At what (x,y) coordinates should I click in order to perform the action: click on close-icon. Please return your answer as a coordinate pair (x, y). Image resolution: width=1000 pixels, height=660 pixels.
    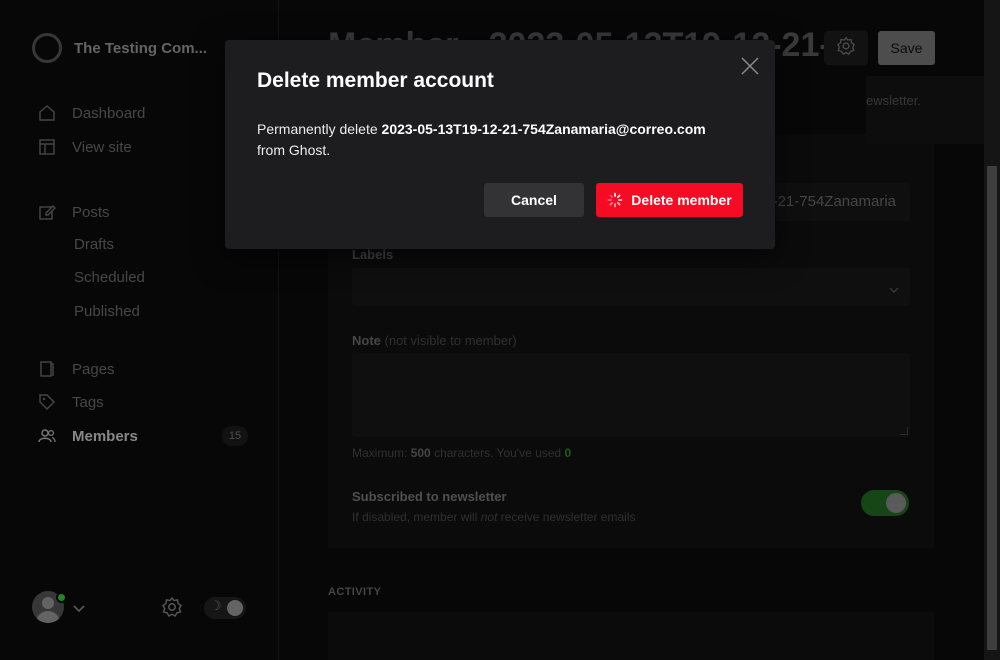
    Looking at the image, I should click on (750, 66).